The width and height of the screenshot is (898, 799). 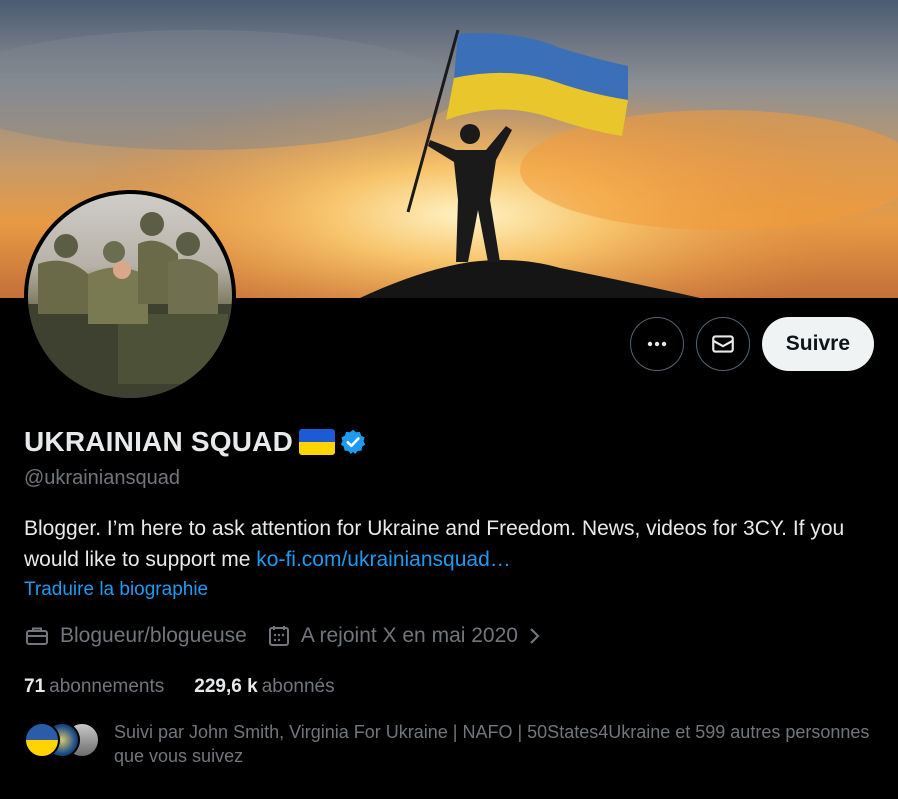 What do you see at coordinates (37, 636) in the screenshot?
I see `briefcase-icon` at bounding box center [37, 636].